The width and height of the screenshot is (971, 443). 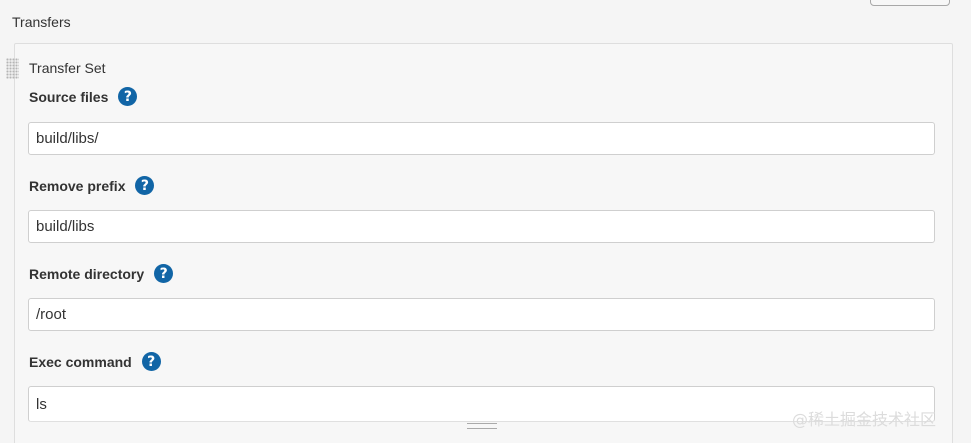 I want to click on source-files-label: Source files ?, so click(x=83, y=96).